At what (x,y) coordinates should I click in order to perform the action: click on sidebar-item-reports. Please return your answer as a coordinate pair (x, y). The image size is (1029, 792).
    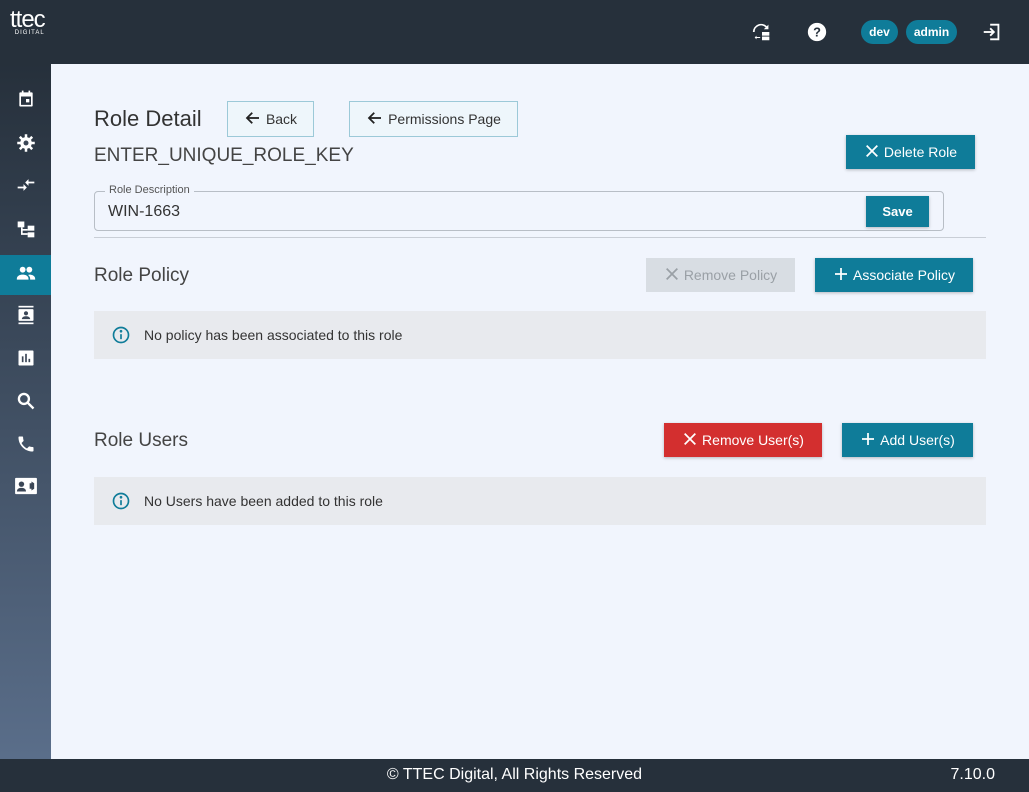
    Looking at the image, I should click on (25, 360).